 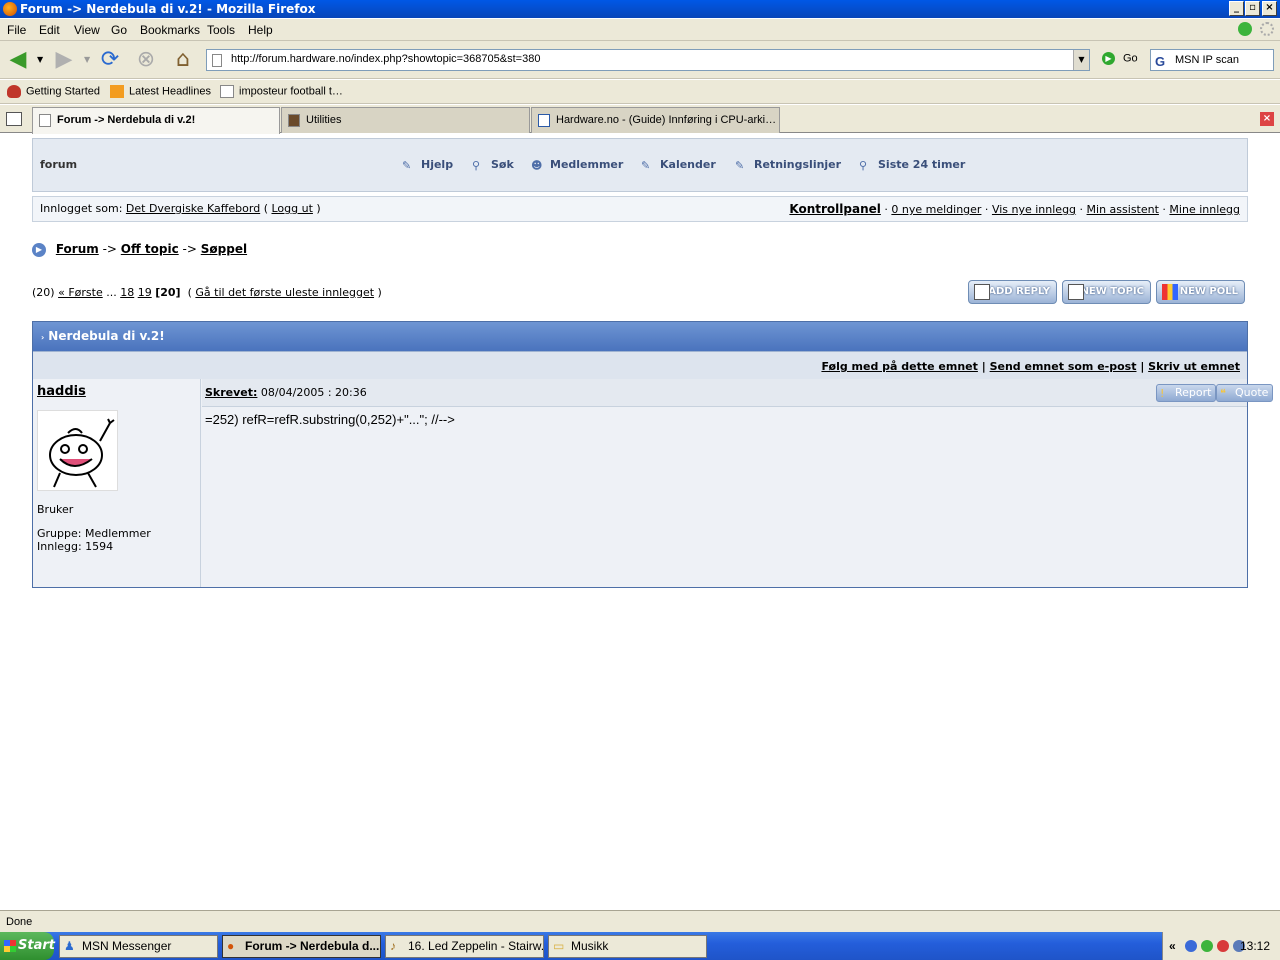 I want to click on author-group: Gruppe: Medlemmer, so click(x=94, y=533).